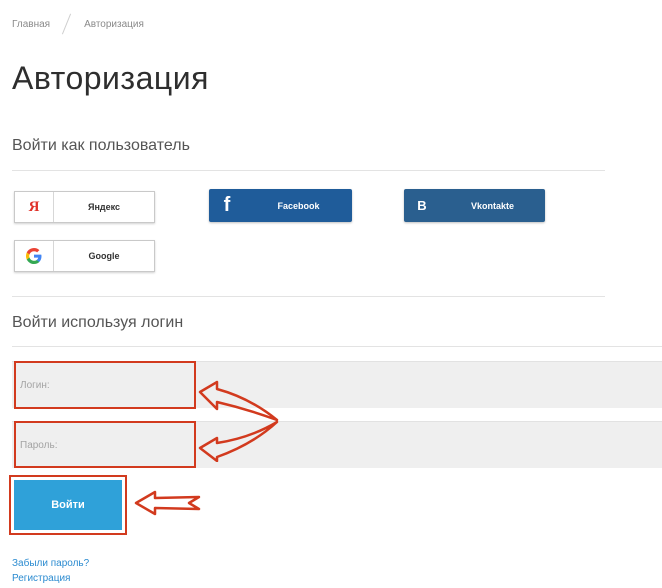 The width and height of the screenshot is (662, 588). Describe the element at coordinates (103, 207) in the screenshot. I see `yandex-login-label: Яндекс` at that location.